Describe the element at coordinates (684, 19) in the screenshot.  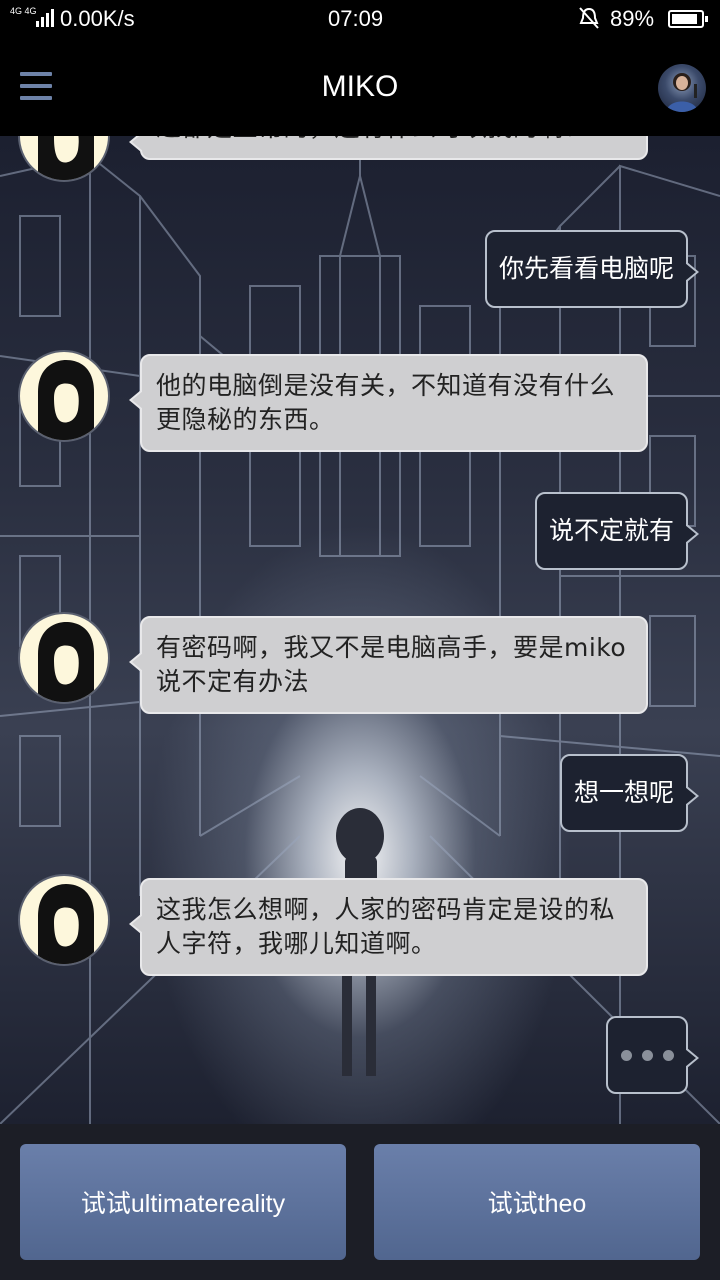
I see `battery-fill` at that location.